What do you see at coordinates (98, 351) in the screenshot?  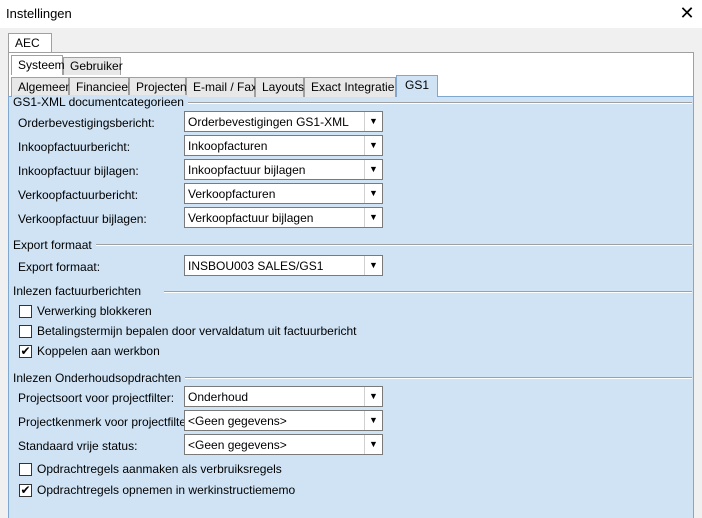 I see `checkbox-label: Koppelen aan werkbon` at bounding box center [98, 351].